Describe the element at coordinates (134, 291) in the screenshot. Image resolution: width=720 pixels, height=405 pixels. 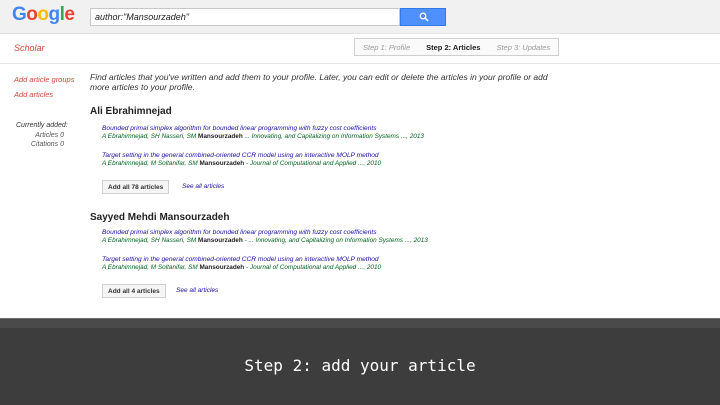
I see `add-all-articles-button: Add all 4 articles` at that location.